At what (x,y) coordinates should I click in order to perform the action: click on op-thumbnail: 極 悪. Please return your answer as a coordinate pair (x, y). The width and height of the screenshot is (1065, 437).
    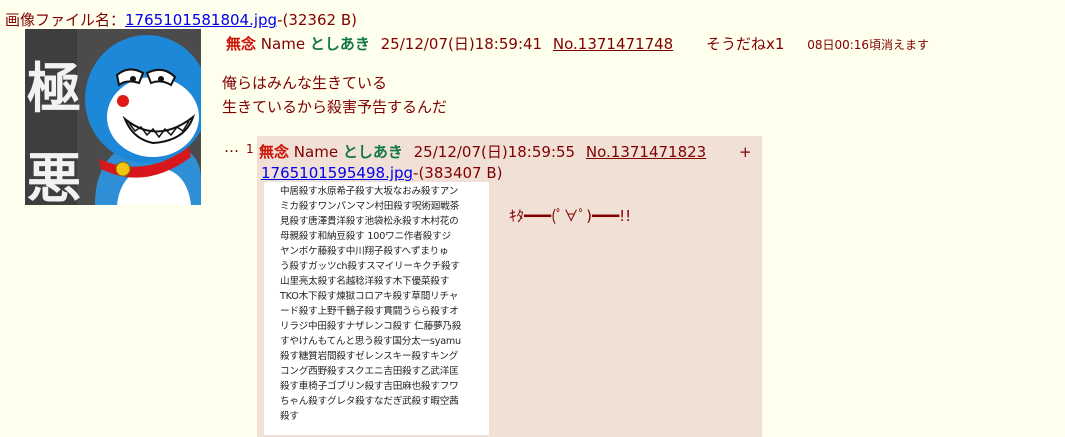
    Looking at the image, I should click on (113, 117).